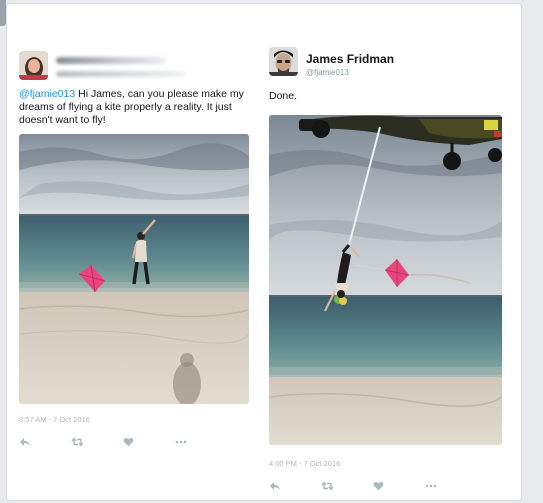 The width and height of the screenshot is (543, 503). What do you see at coordinates (387, 463) in the screenshot?
I see `tweet-timestamp: 4:00 PM - 7 Oct 2016` at bounding box center [387, 463].